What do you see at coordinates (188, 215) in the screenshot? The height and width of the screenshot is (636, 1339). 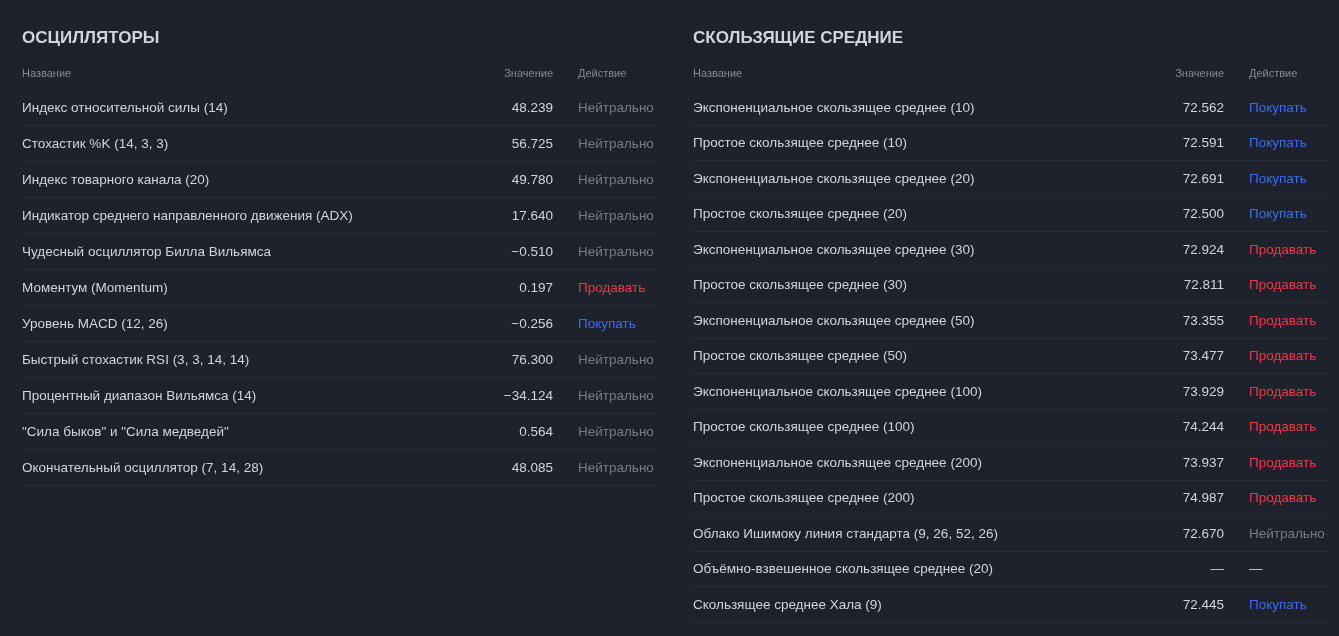 I see `indicator-name: Индикатор среднего направленного движения (ADX)` at bounding box center [188, 215].